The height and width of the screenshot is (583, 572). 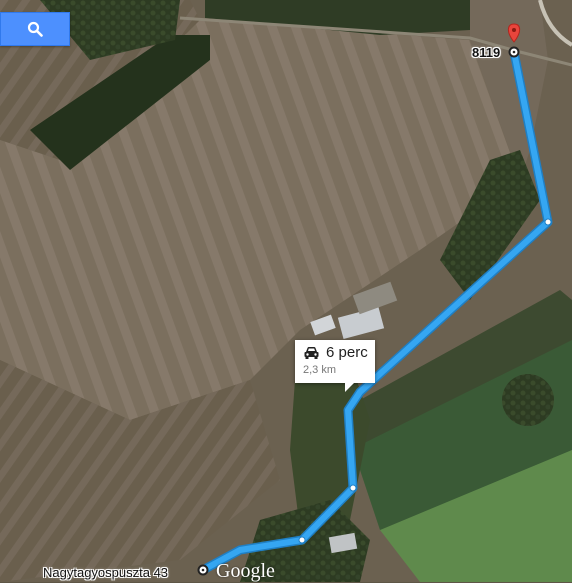 What do you see at coordinates (320, 370) in the screenshot?
I see `route-distance: 2,3 km` at bounding box center [320, 370].